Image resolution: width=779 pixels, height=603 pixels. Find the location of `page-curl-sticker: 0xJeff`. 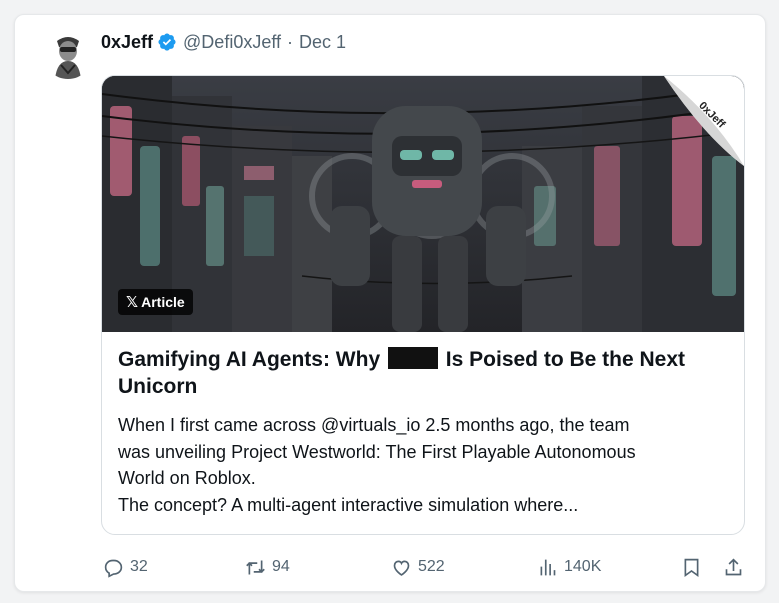

page-curl-sticker: 0xJeff is located at coordinates (704, 121).